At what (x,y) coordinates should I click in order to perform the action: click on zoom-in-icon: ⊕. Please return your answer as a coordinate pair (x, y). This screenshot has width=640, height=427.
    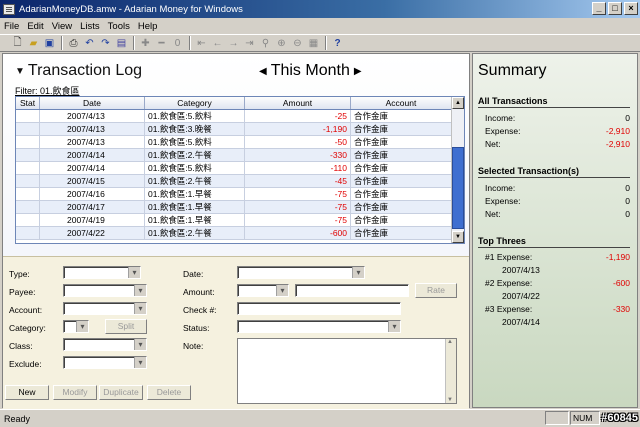
    Looking at the image, I should click on (281, 43).